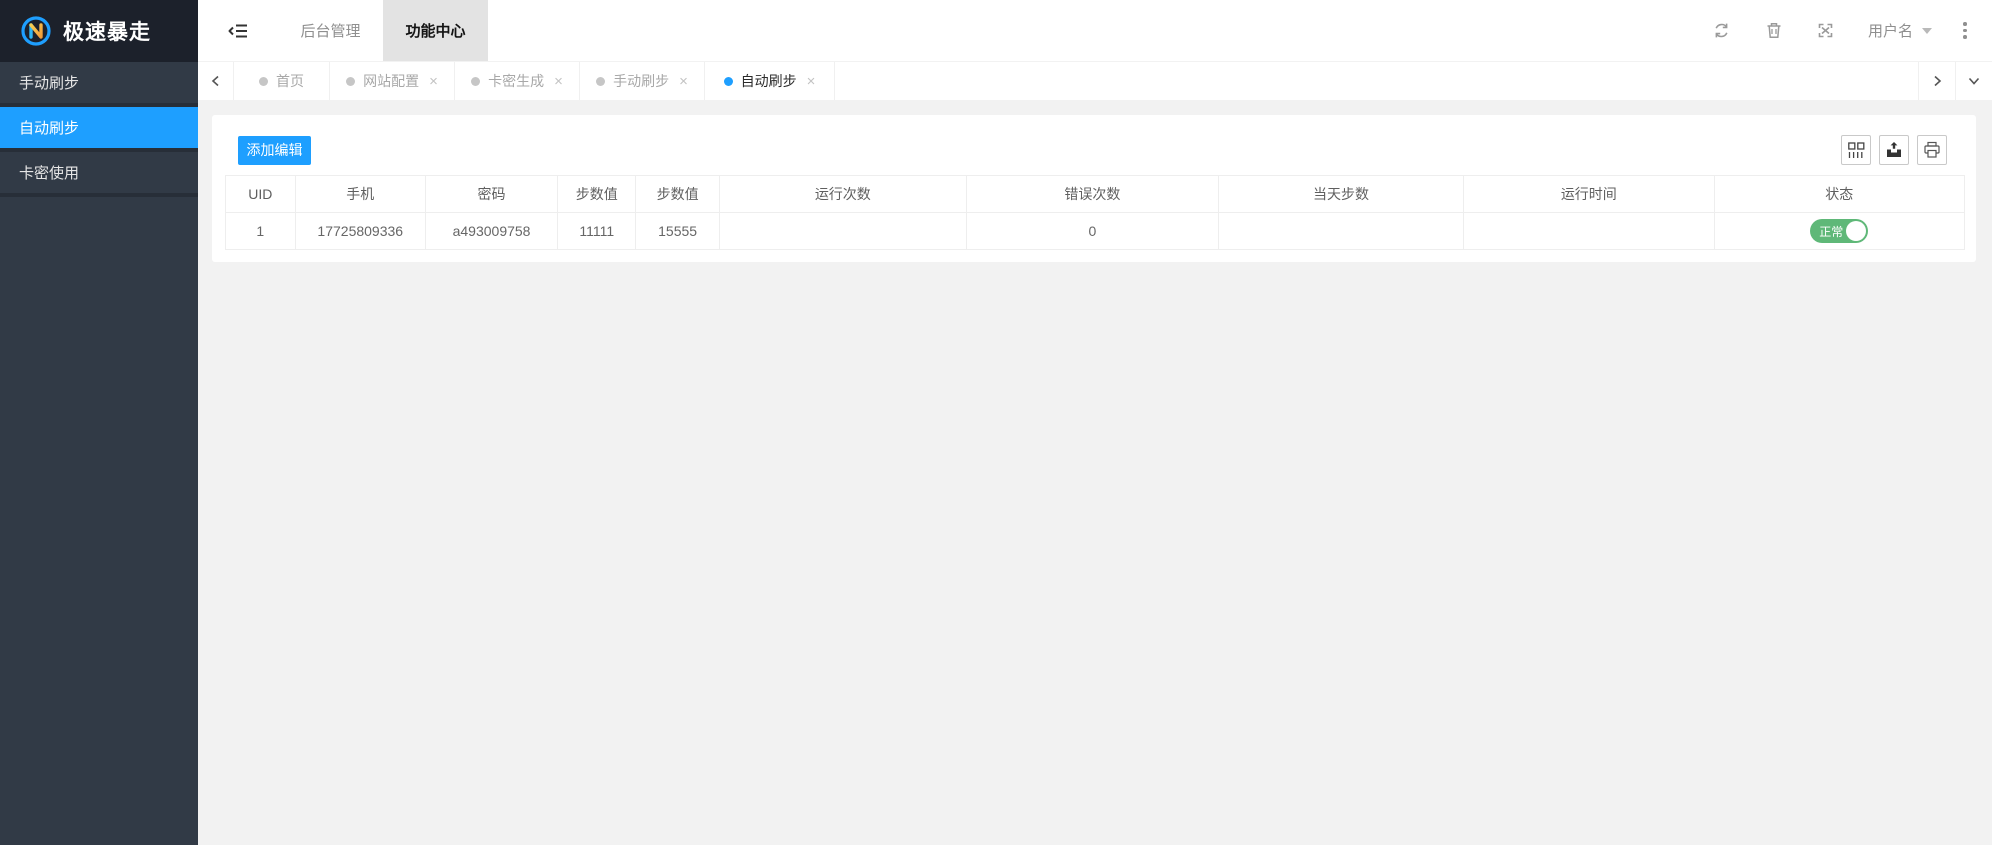 This screenshot has width=1992, height=845. Describe the element at coordinates (1589, 231) in the screenshot. I see `cell-run-time` at that location.